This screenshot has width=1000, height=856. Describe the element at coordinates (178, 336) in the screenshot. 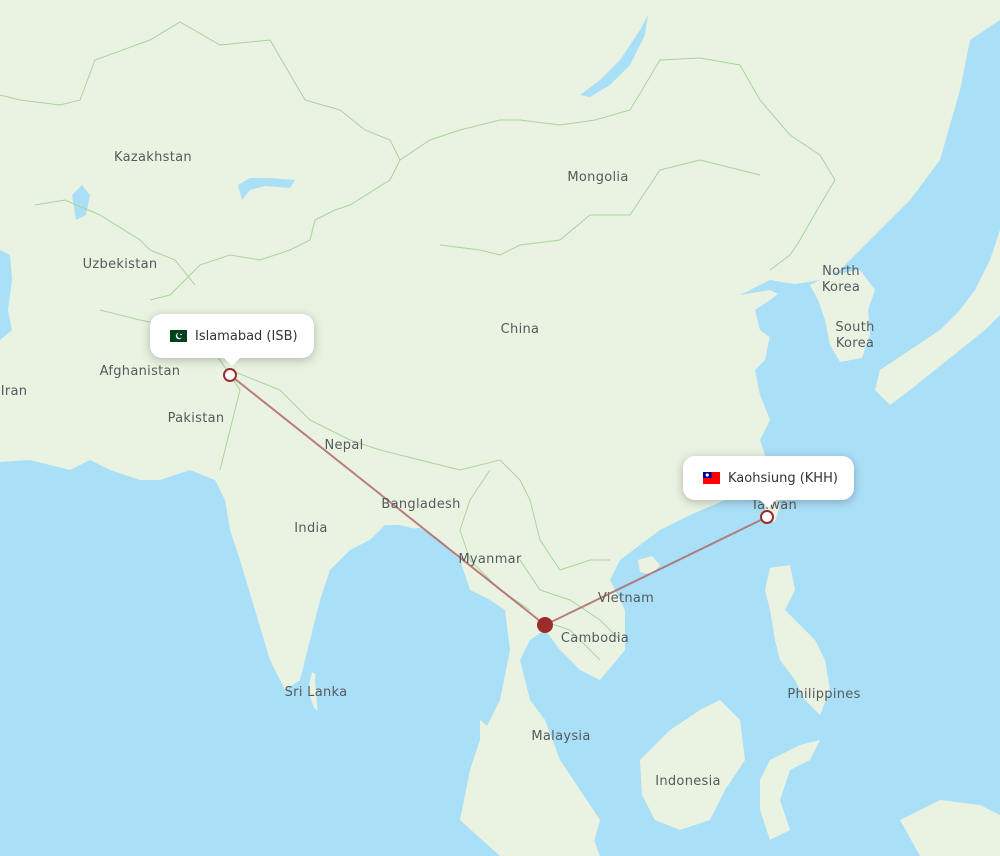

I see `pakistan-flag-icon` at that location.